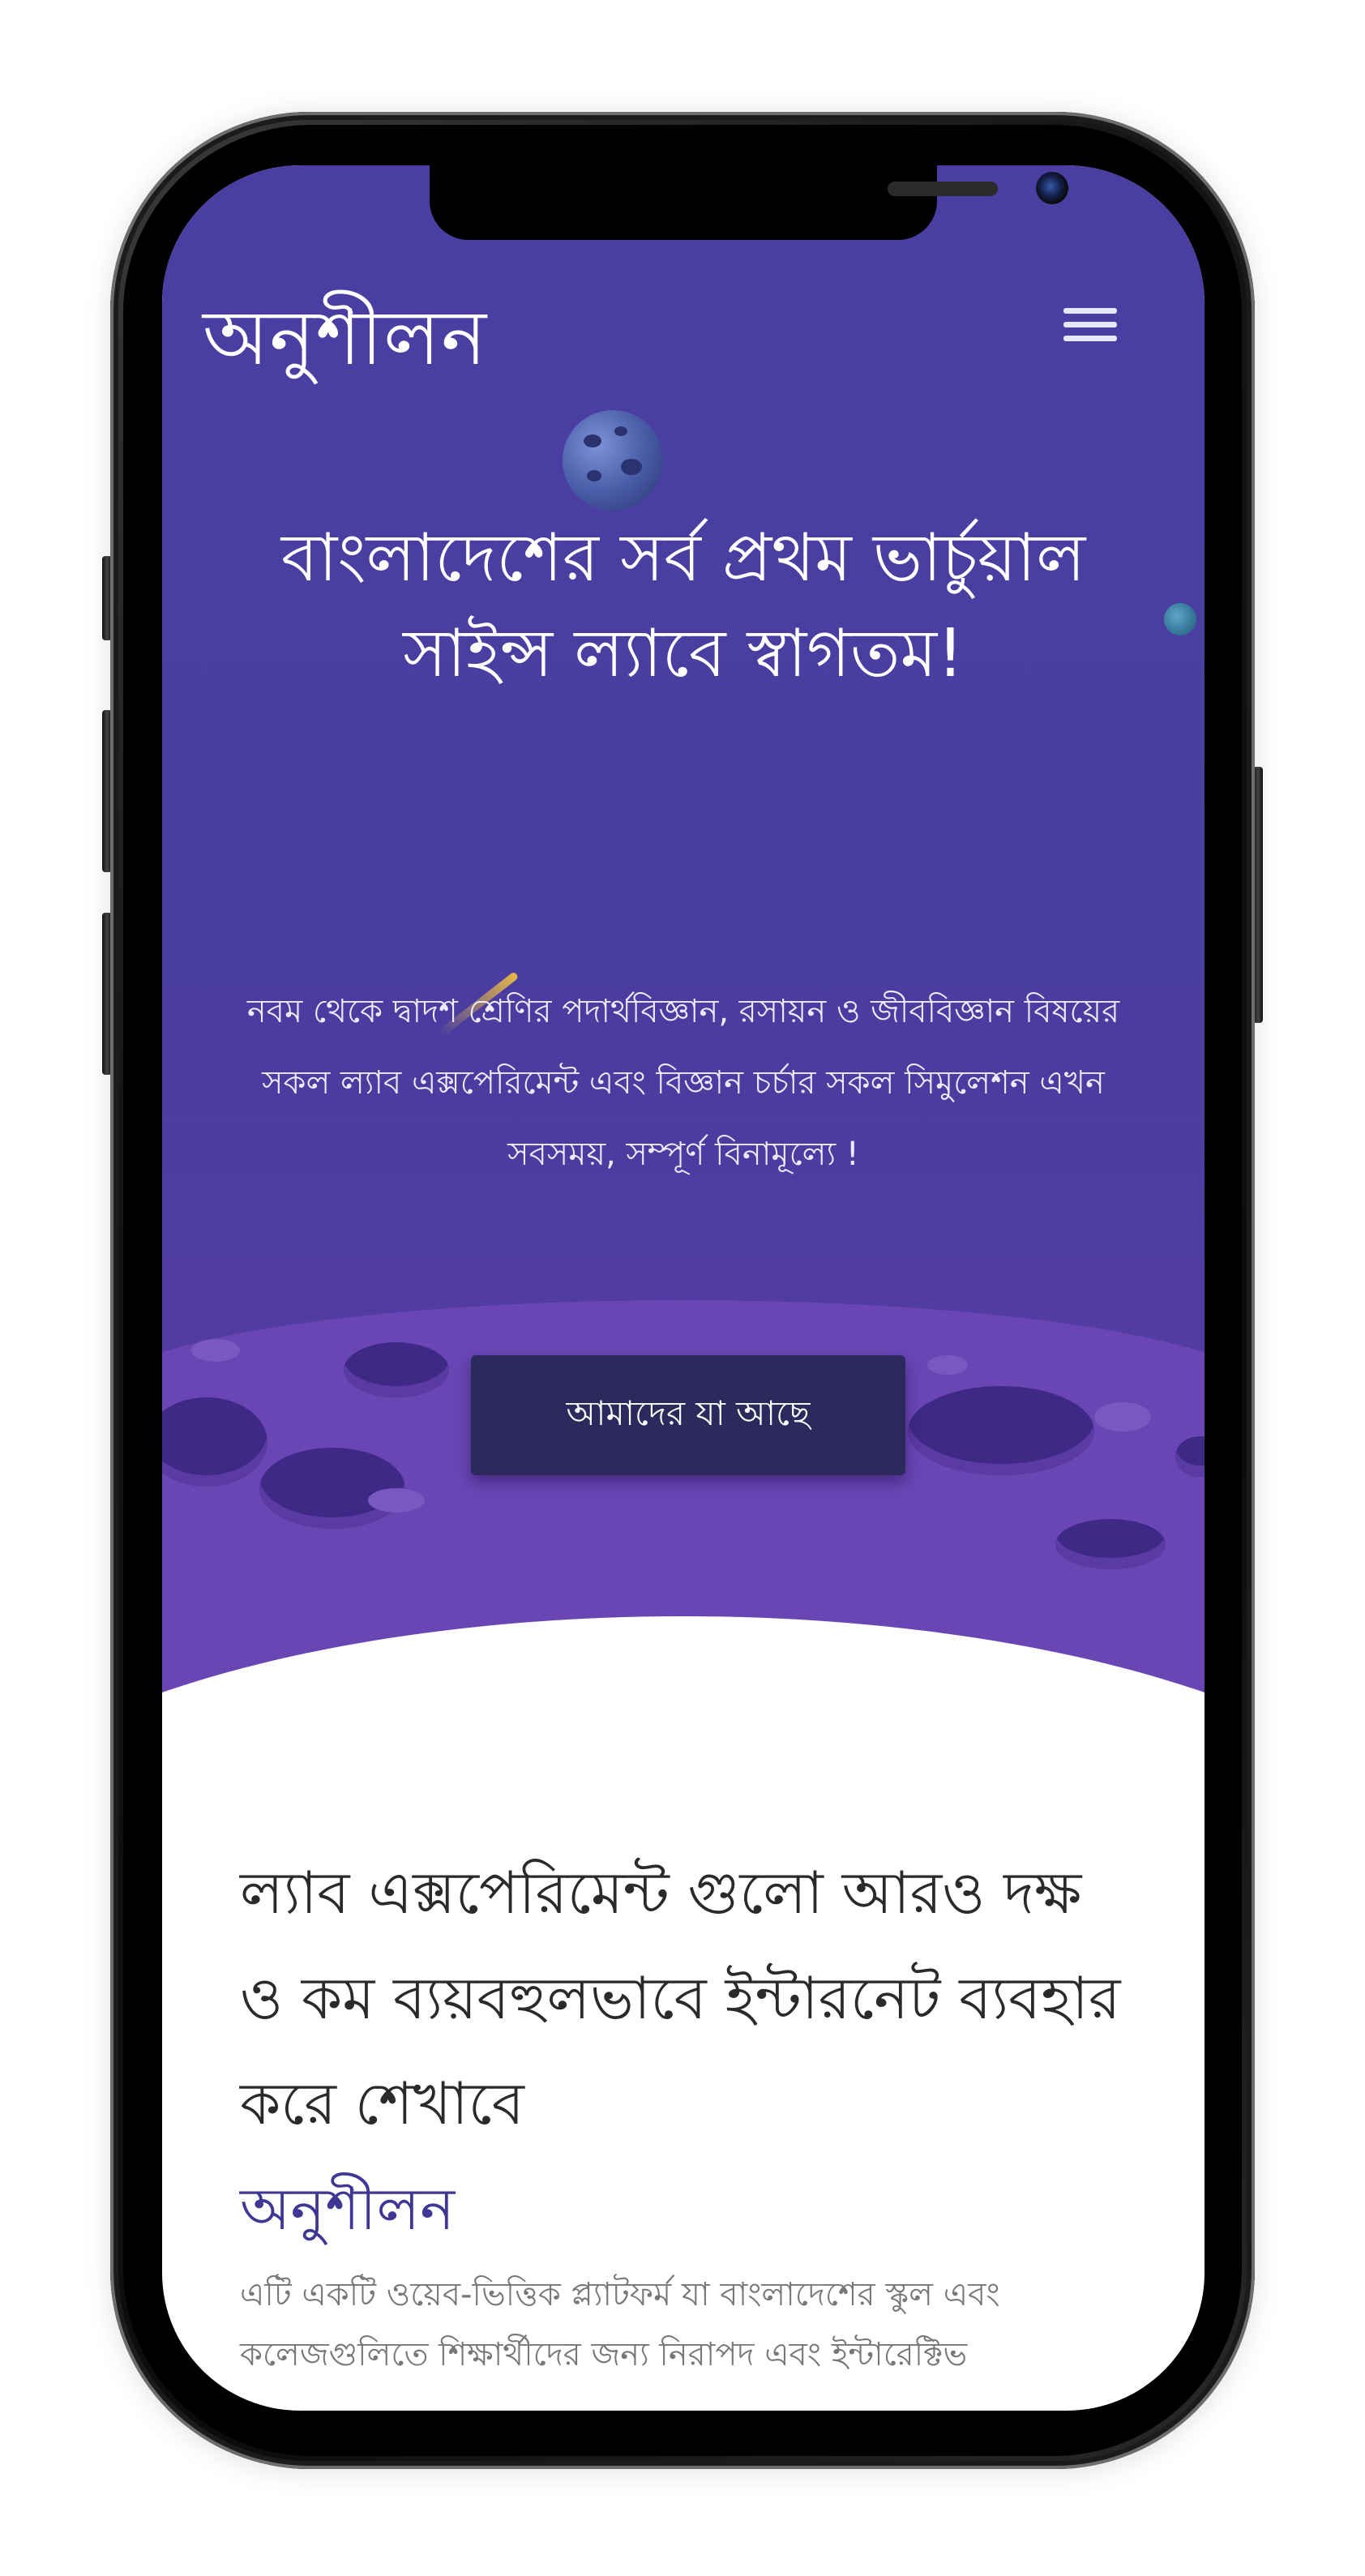 The image size is (1365, 2576). Describe the element at coordinates (613, 460) in the screenshot. I see `planet-icon` at that location.